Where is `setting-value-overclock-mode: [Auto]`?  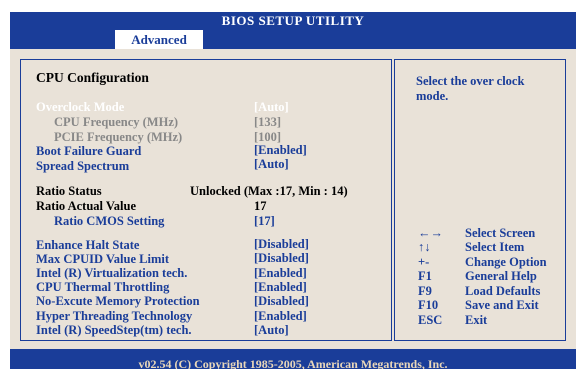 setting-value-overclock-mode: [Auto] is located at coordinates (271, 107).